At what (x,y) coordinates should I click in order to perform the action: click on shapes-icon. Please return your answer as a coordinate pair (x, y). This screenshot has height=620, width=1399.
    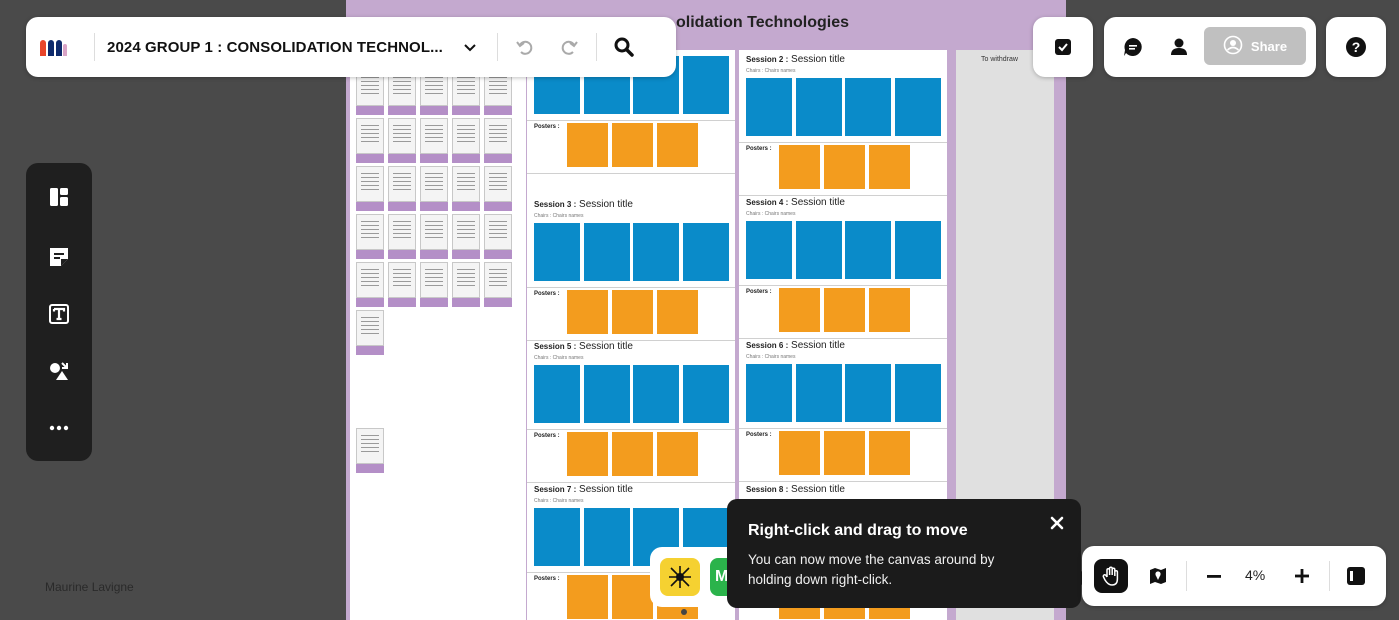
    Looking at the image, I should click on (59, 371).